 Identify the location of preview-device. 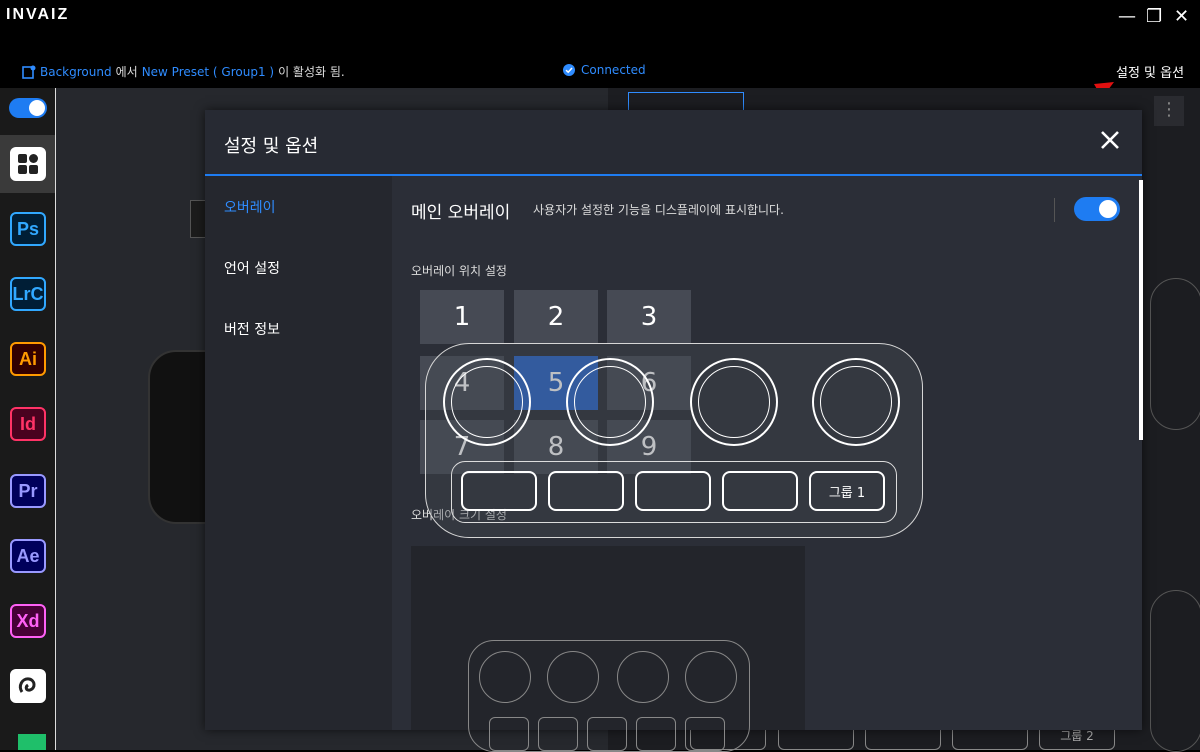
(609, 696).